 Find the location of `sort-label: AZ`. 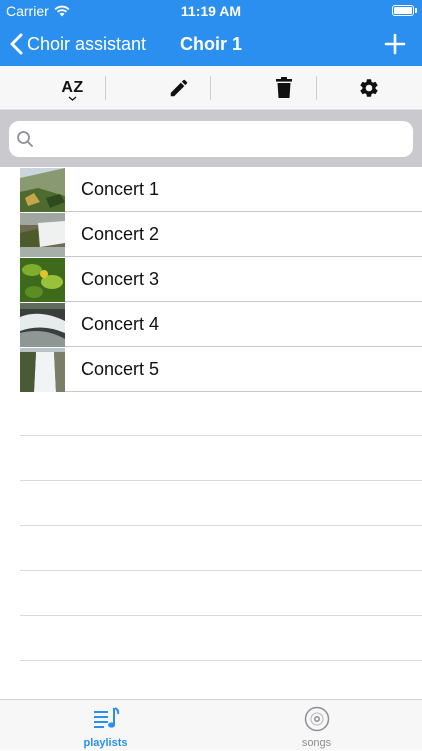

sort-label: AZ is located at coordinates (72, 87).